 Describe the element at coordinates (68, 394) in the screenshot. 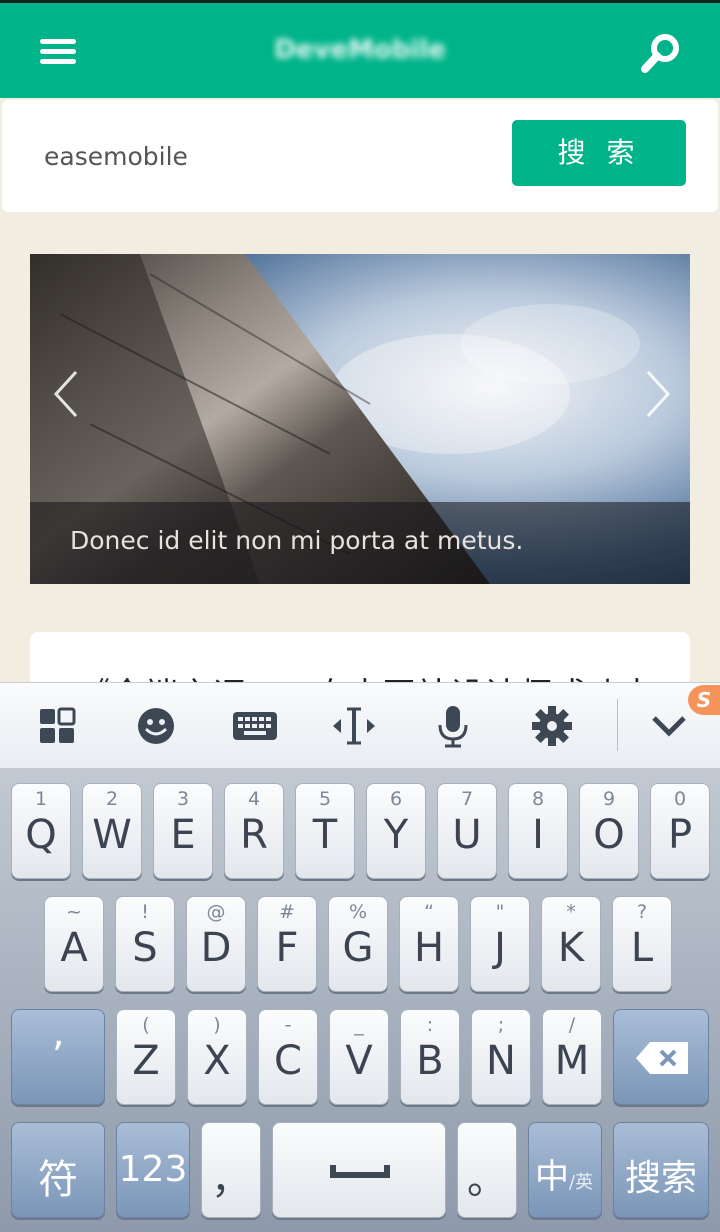

I see `chevron-left-icon` at that location.